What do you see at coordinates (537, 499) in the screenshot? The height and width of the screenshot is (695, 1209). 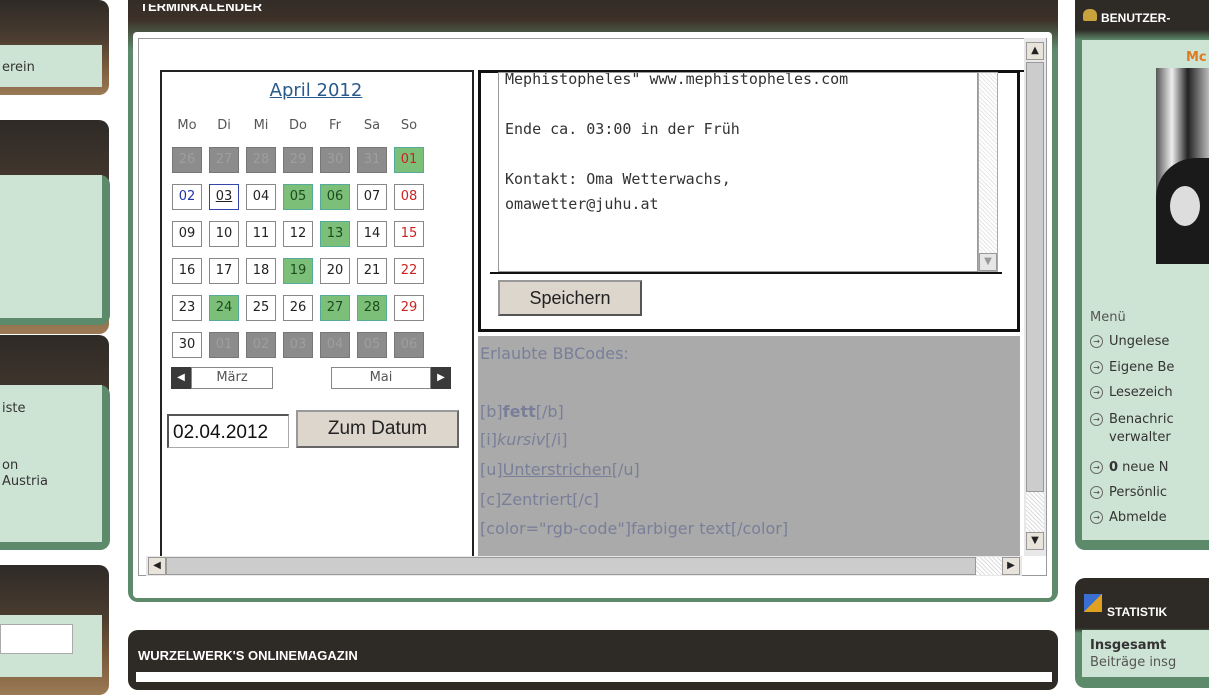 I see `bbcode-center-sample: Zentriert` at bounding box center [537, 499].